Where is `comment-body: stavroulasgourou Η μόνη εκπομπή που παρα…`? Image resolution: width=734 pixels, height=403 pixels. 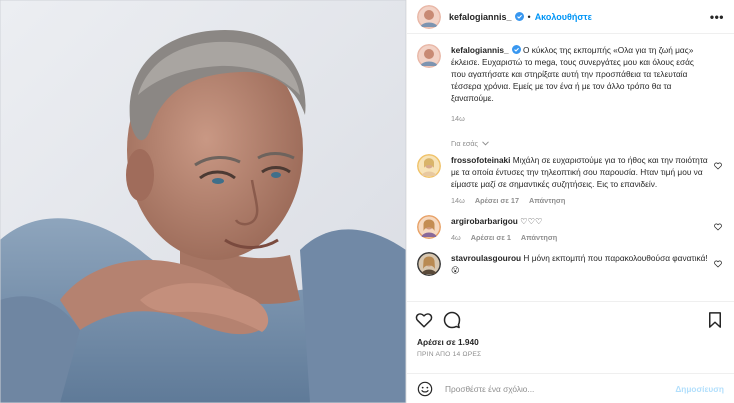 comment-body: stavroulasgourou Η μόνη εκπομπή που παρα… is located at coordinates (587, 264).